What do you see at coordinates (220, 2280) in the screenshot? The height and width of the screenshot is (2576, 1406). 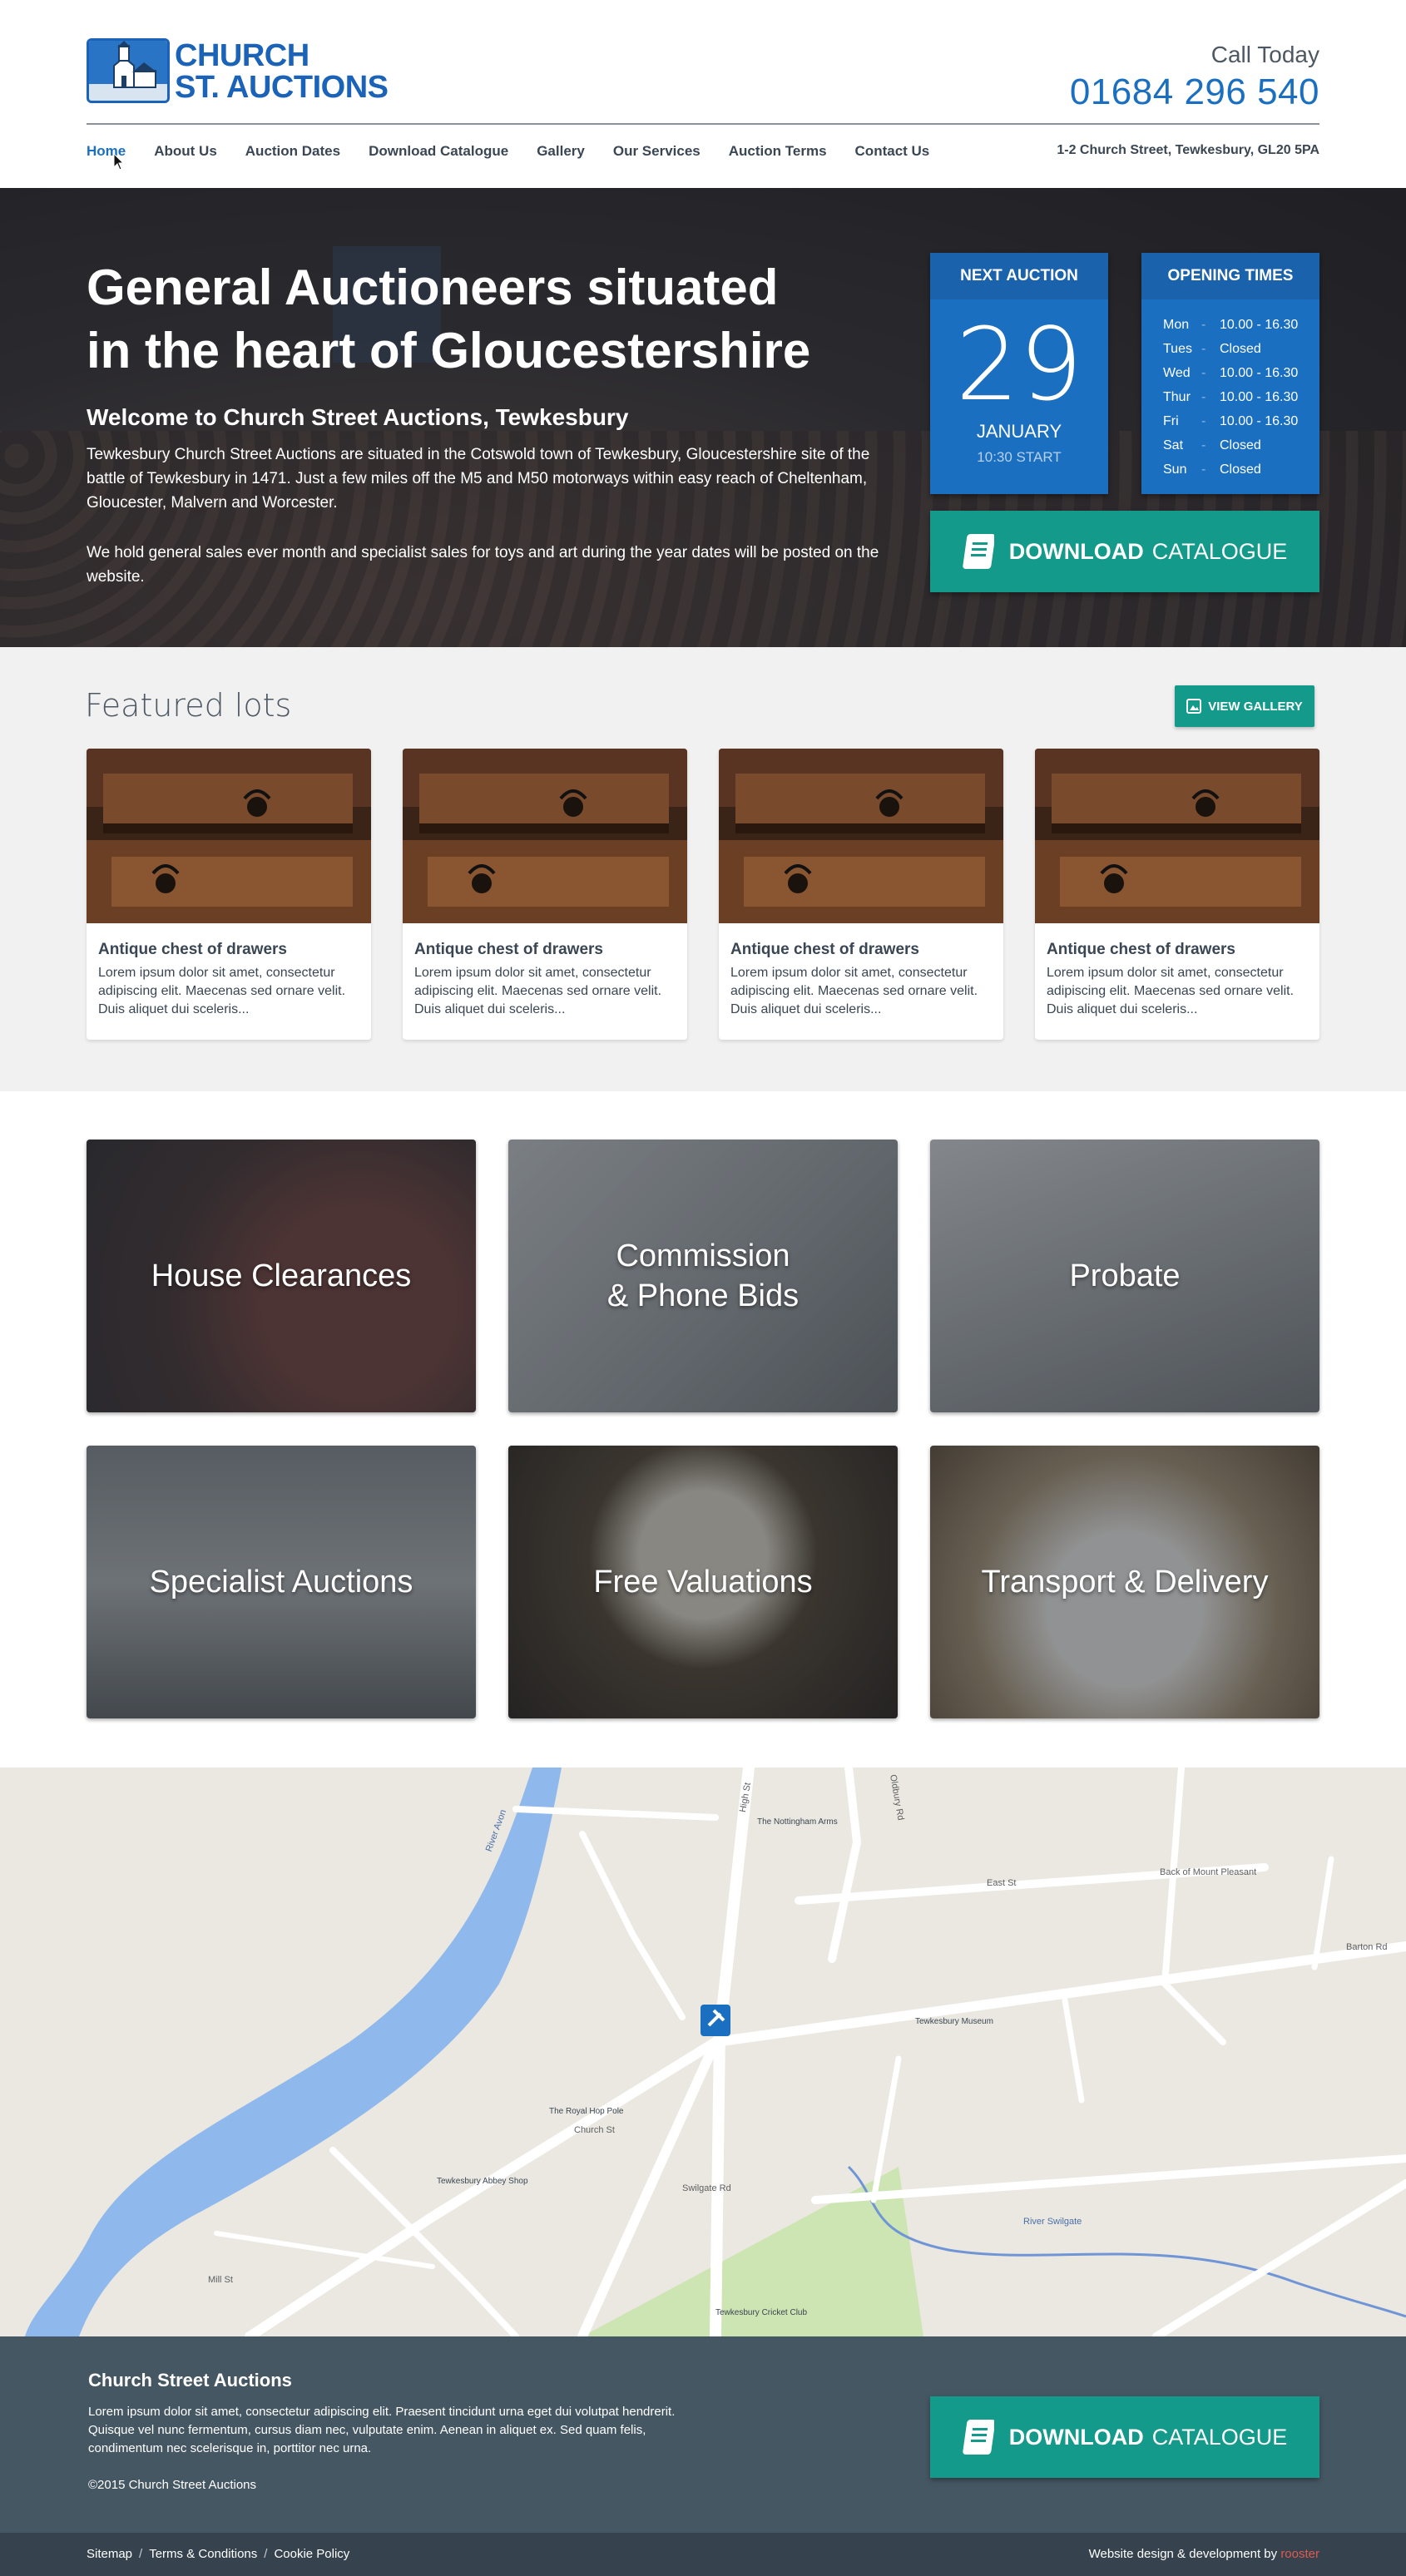 I see `map-label-mill-st: Mill St` at bounding box center [220, 2280].